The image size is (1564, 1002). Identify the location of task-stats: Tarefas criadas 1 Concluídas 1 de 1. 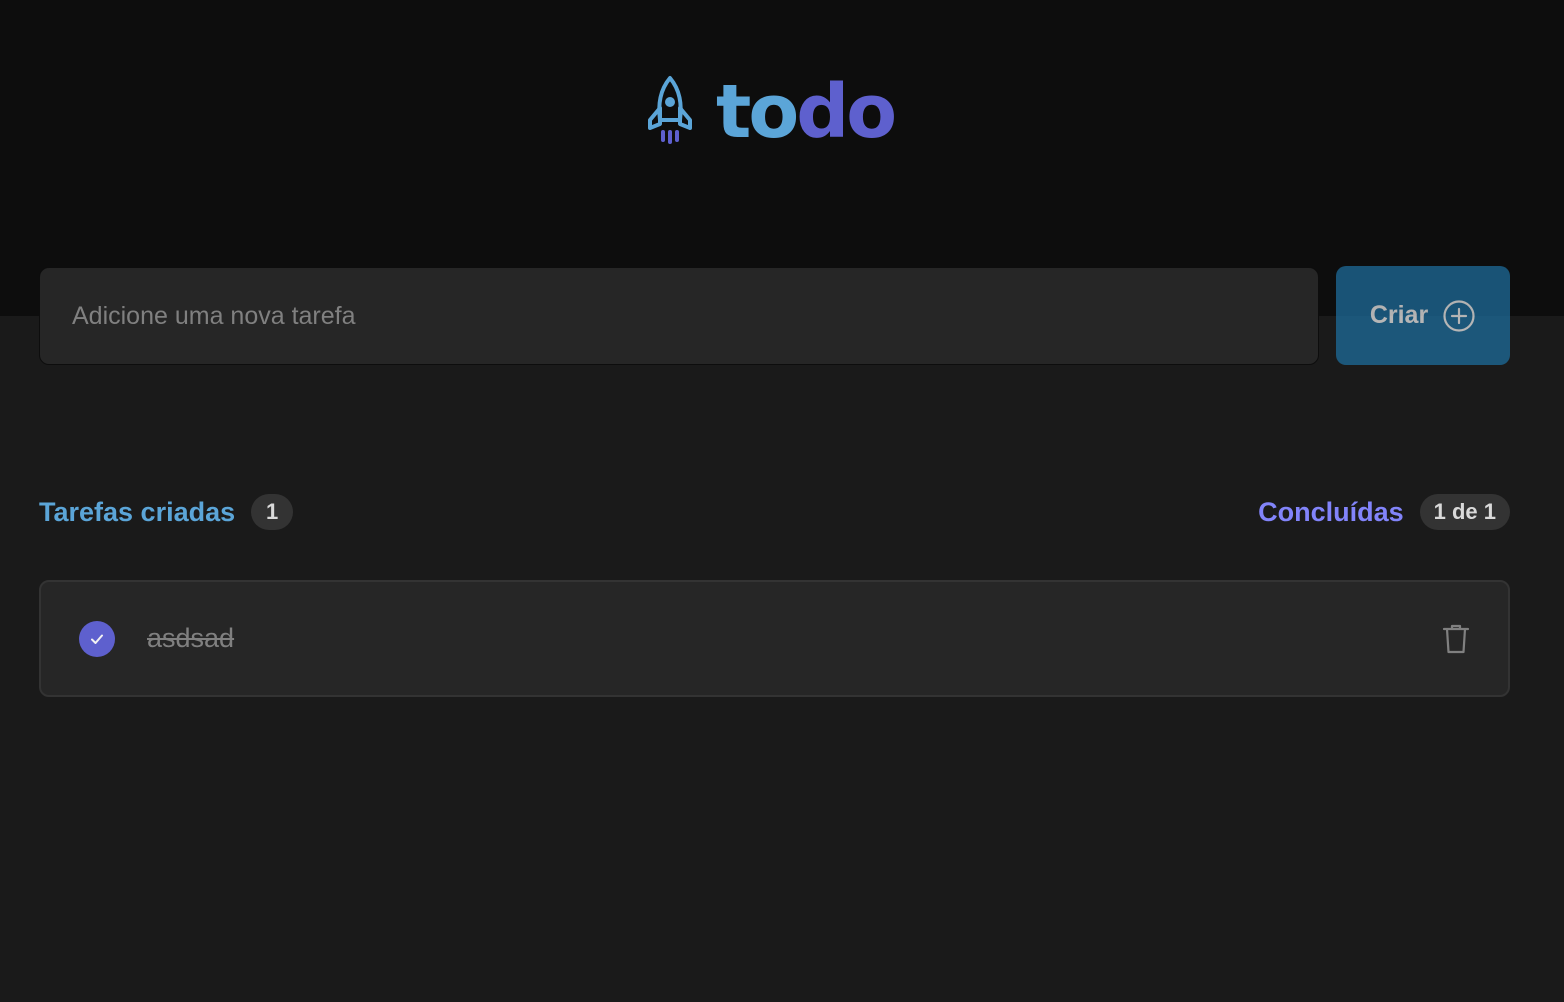
(774, 512).